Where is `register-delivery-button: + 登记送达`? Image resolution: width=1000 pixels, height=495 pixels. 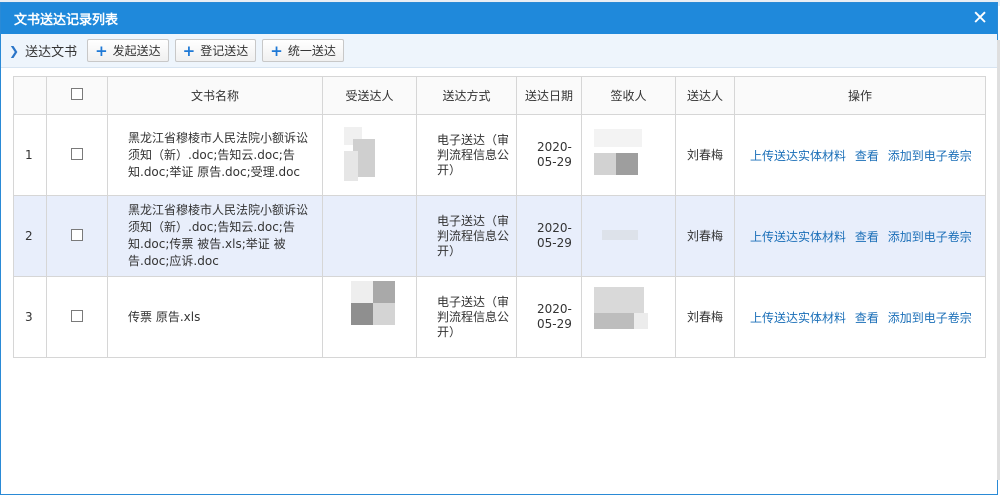
register-delivery-button: + 登记送达 is located at coordinates (215, 50).